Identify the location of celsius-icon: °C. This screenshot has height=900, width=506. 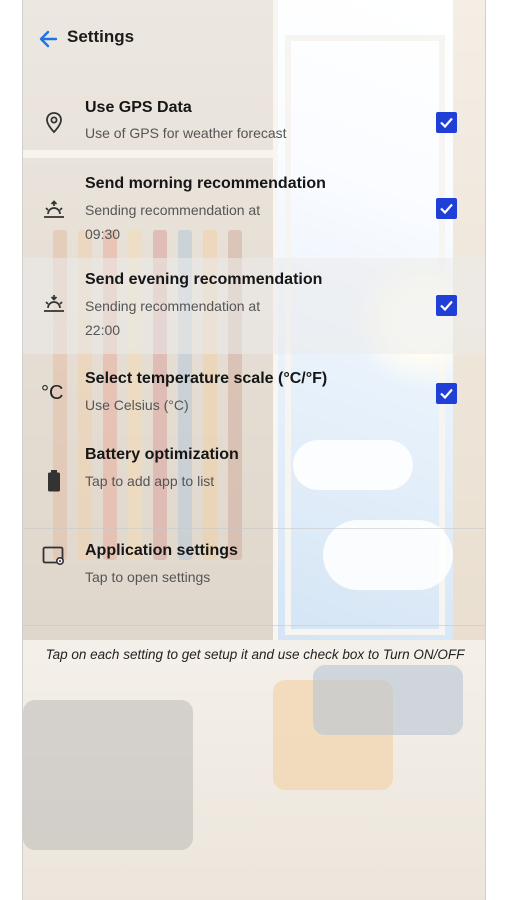
(52, 393).